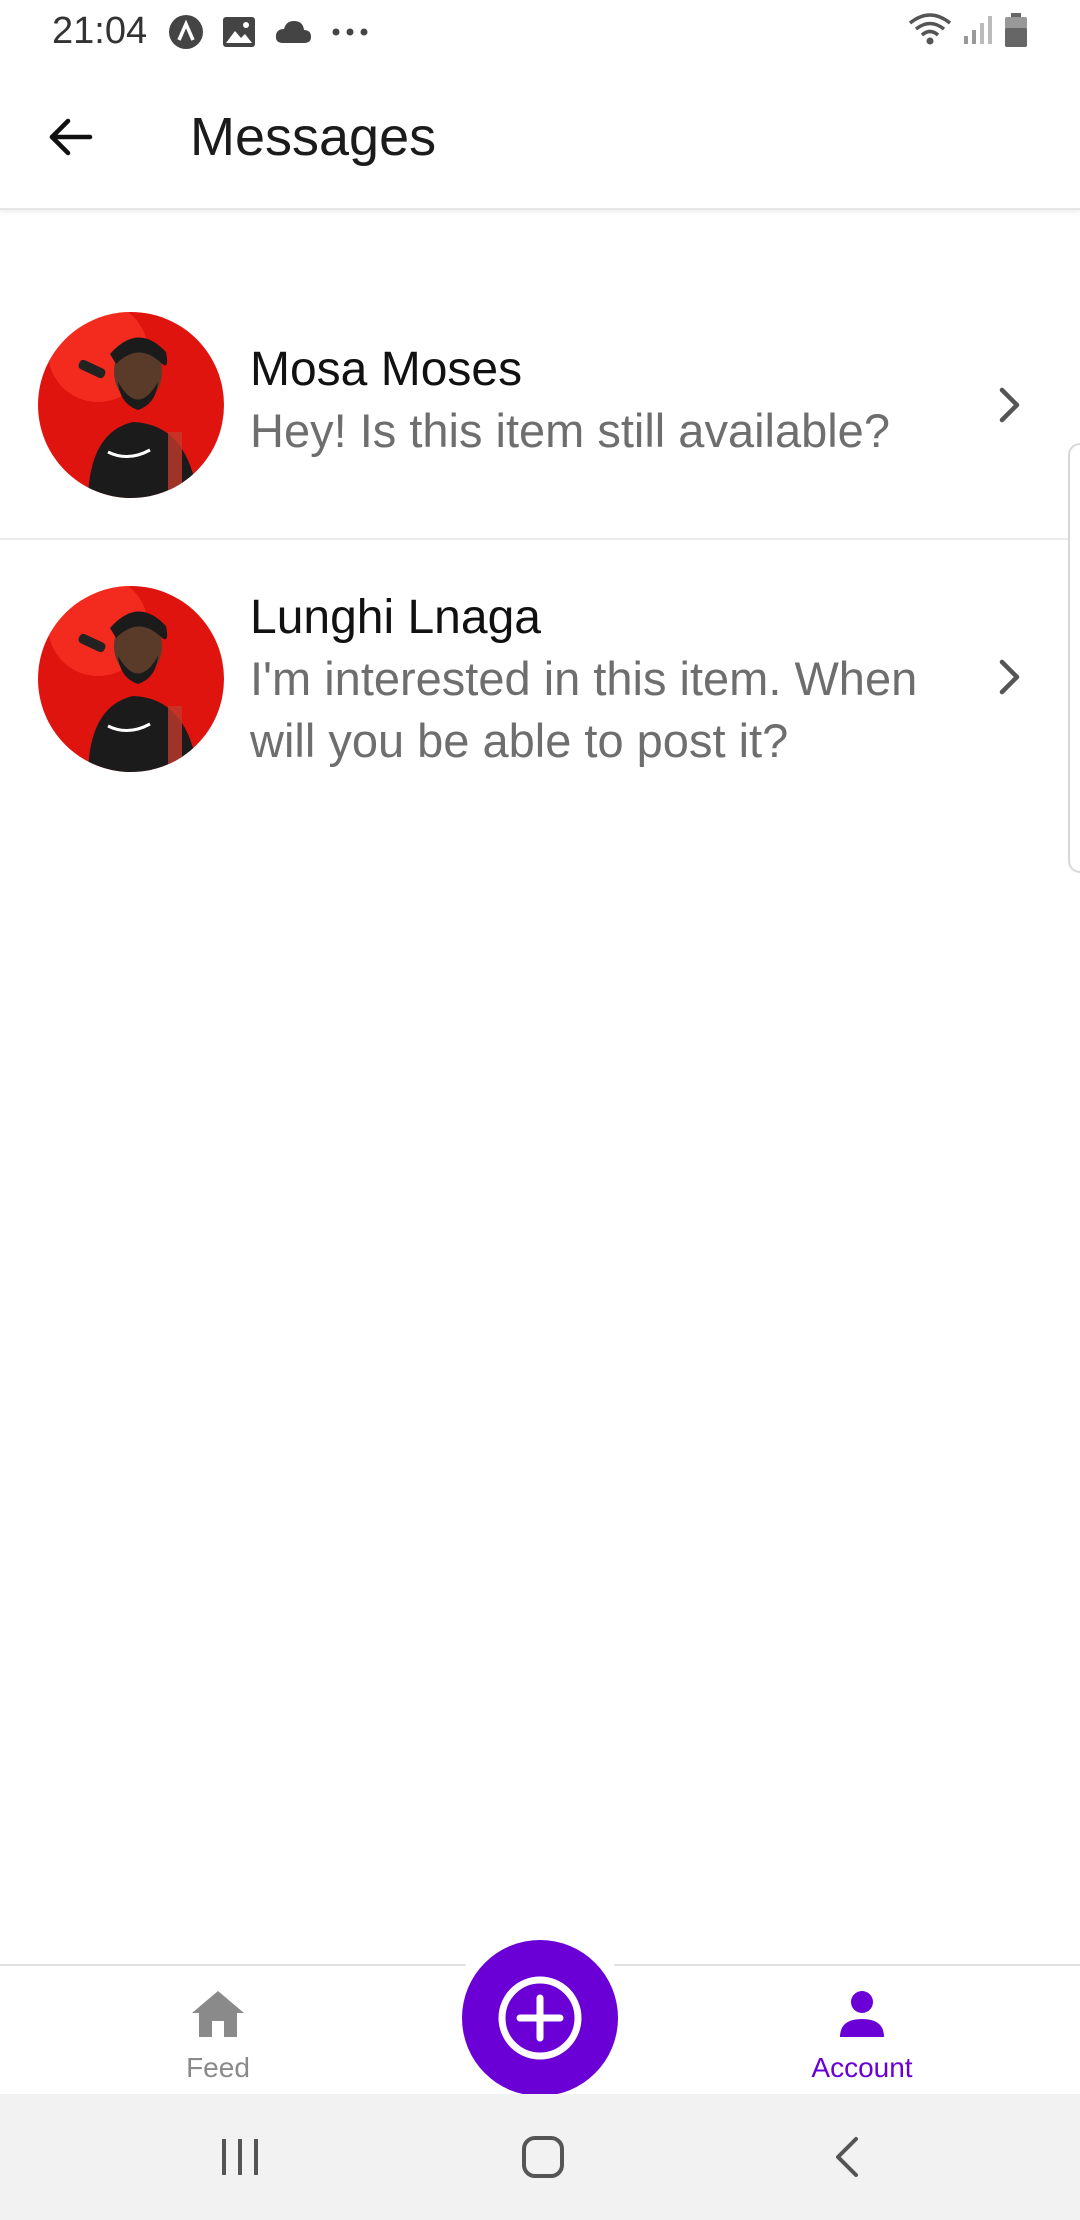  I want to click on tab-label: Feed, so click(218, 2067).